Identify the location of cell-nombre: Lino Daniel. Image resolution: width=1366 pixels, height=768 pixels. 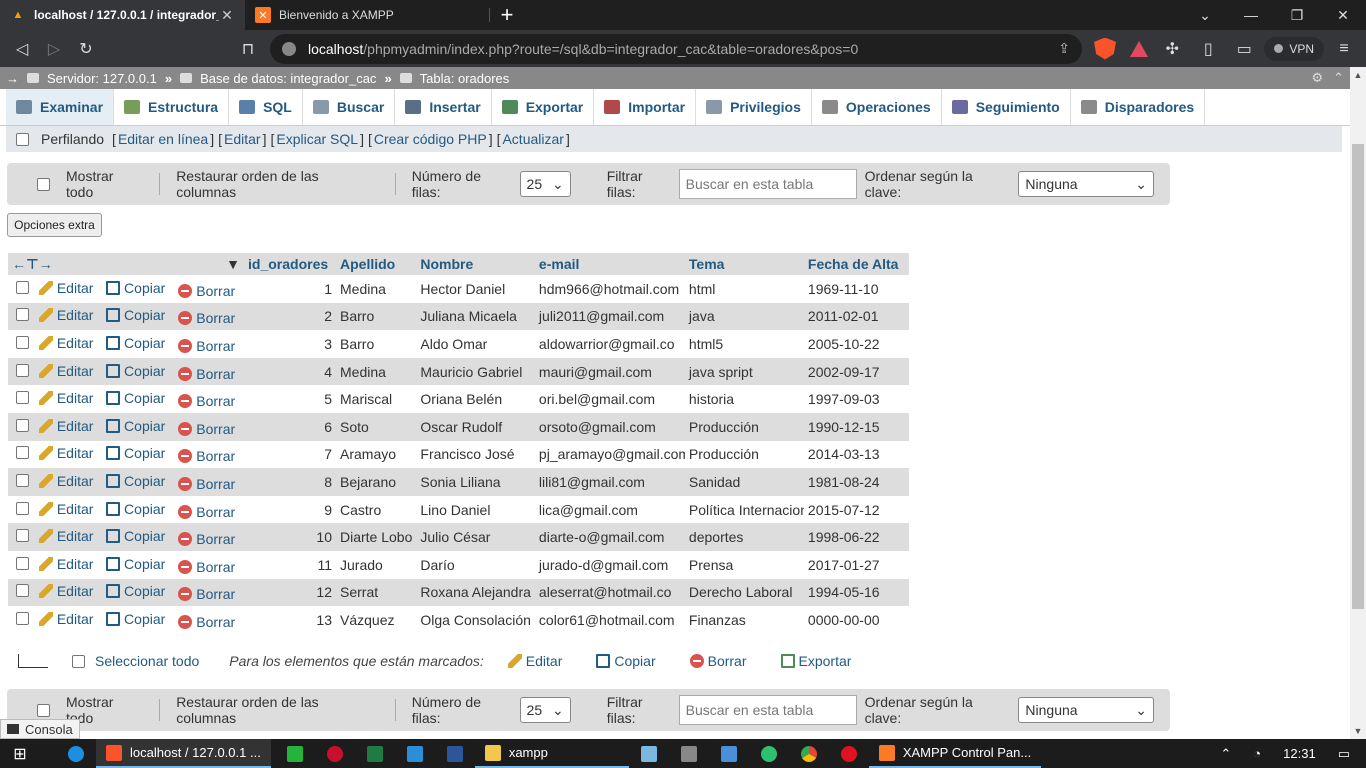
(475, 509).